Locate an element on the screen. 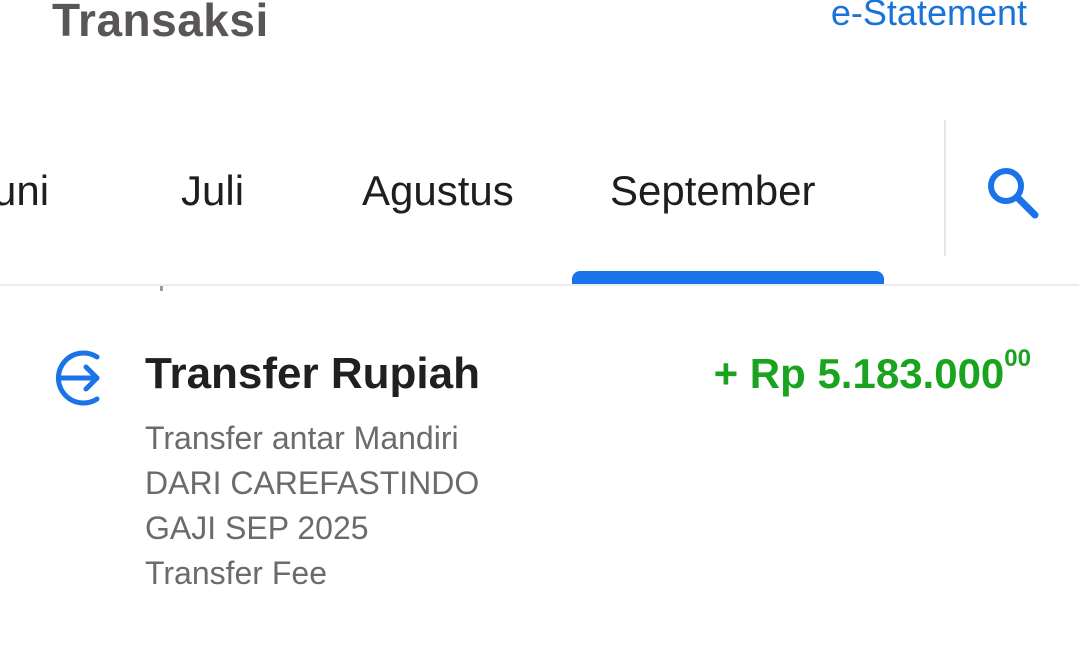 The width and height of the screenshot is (1079, 658). description-line: GAJI SEP 2025 is located at coordinates (257, 528).